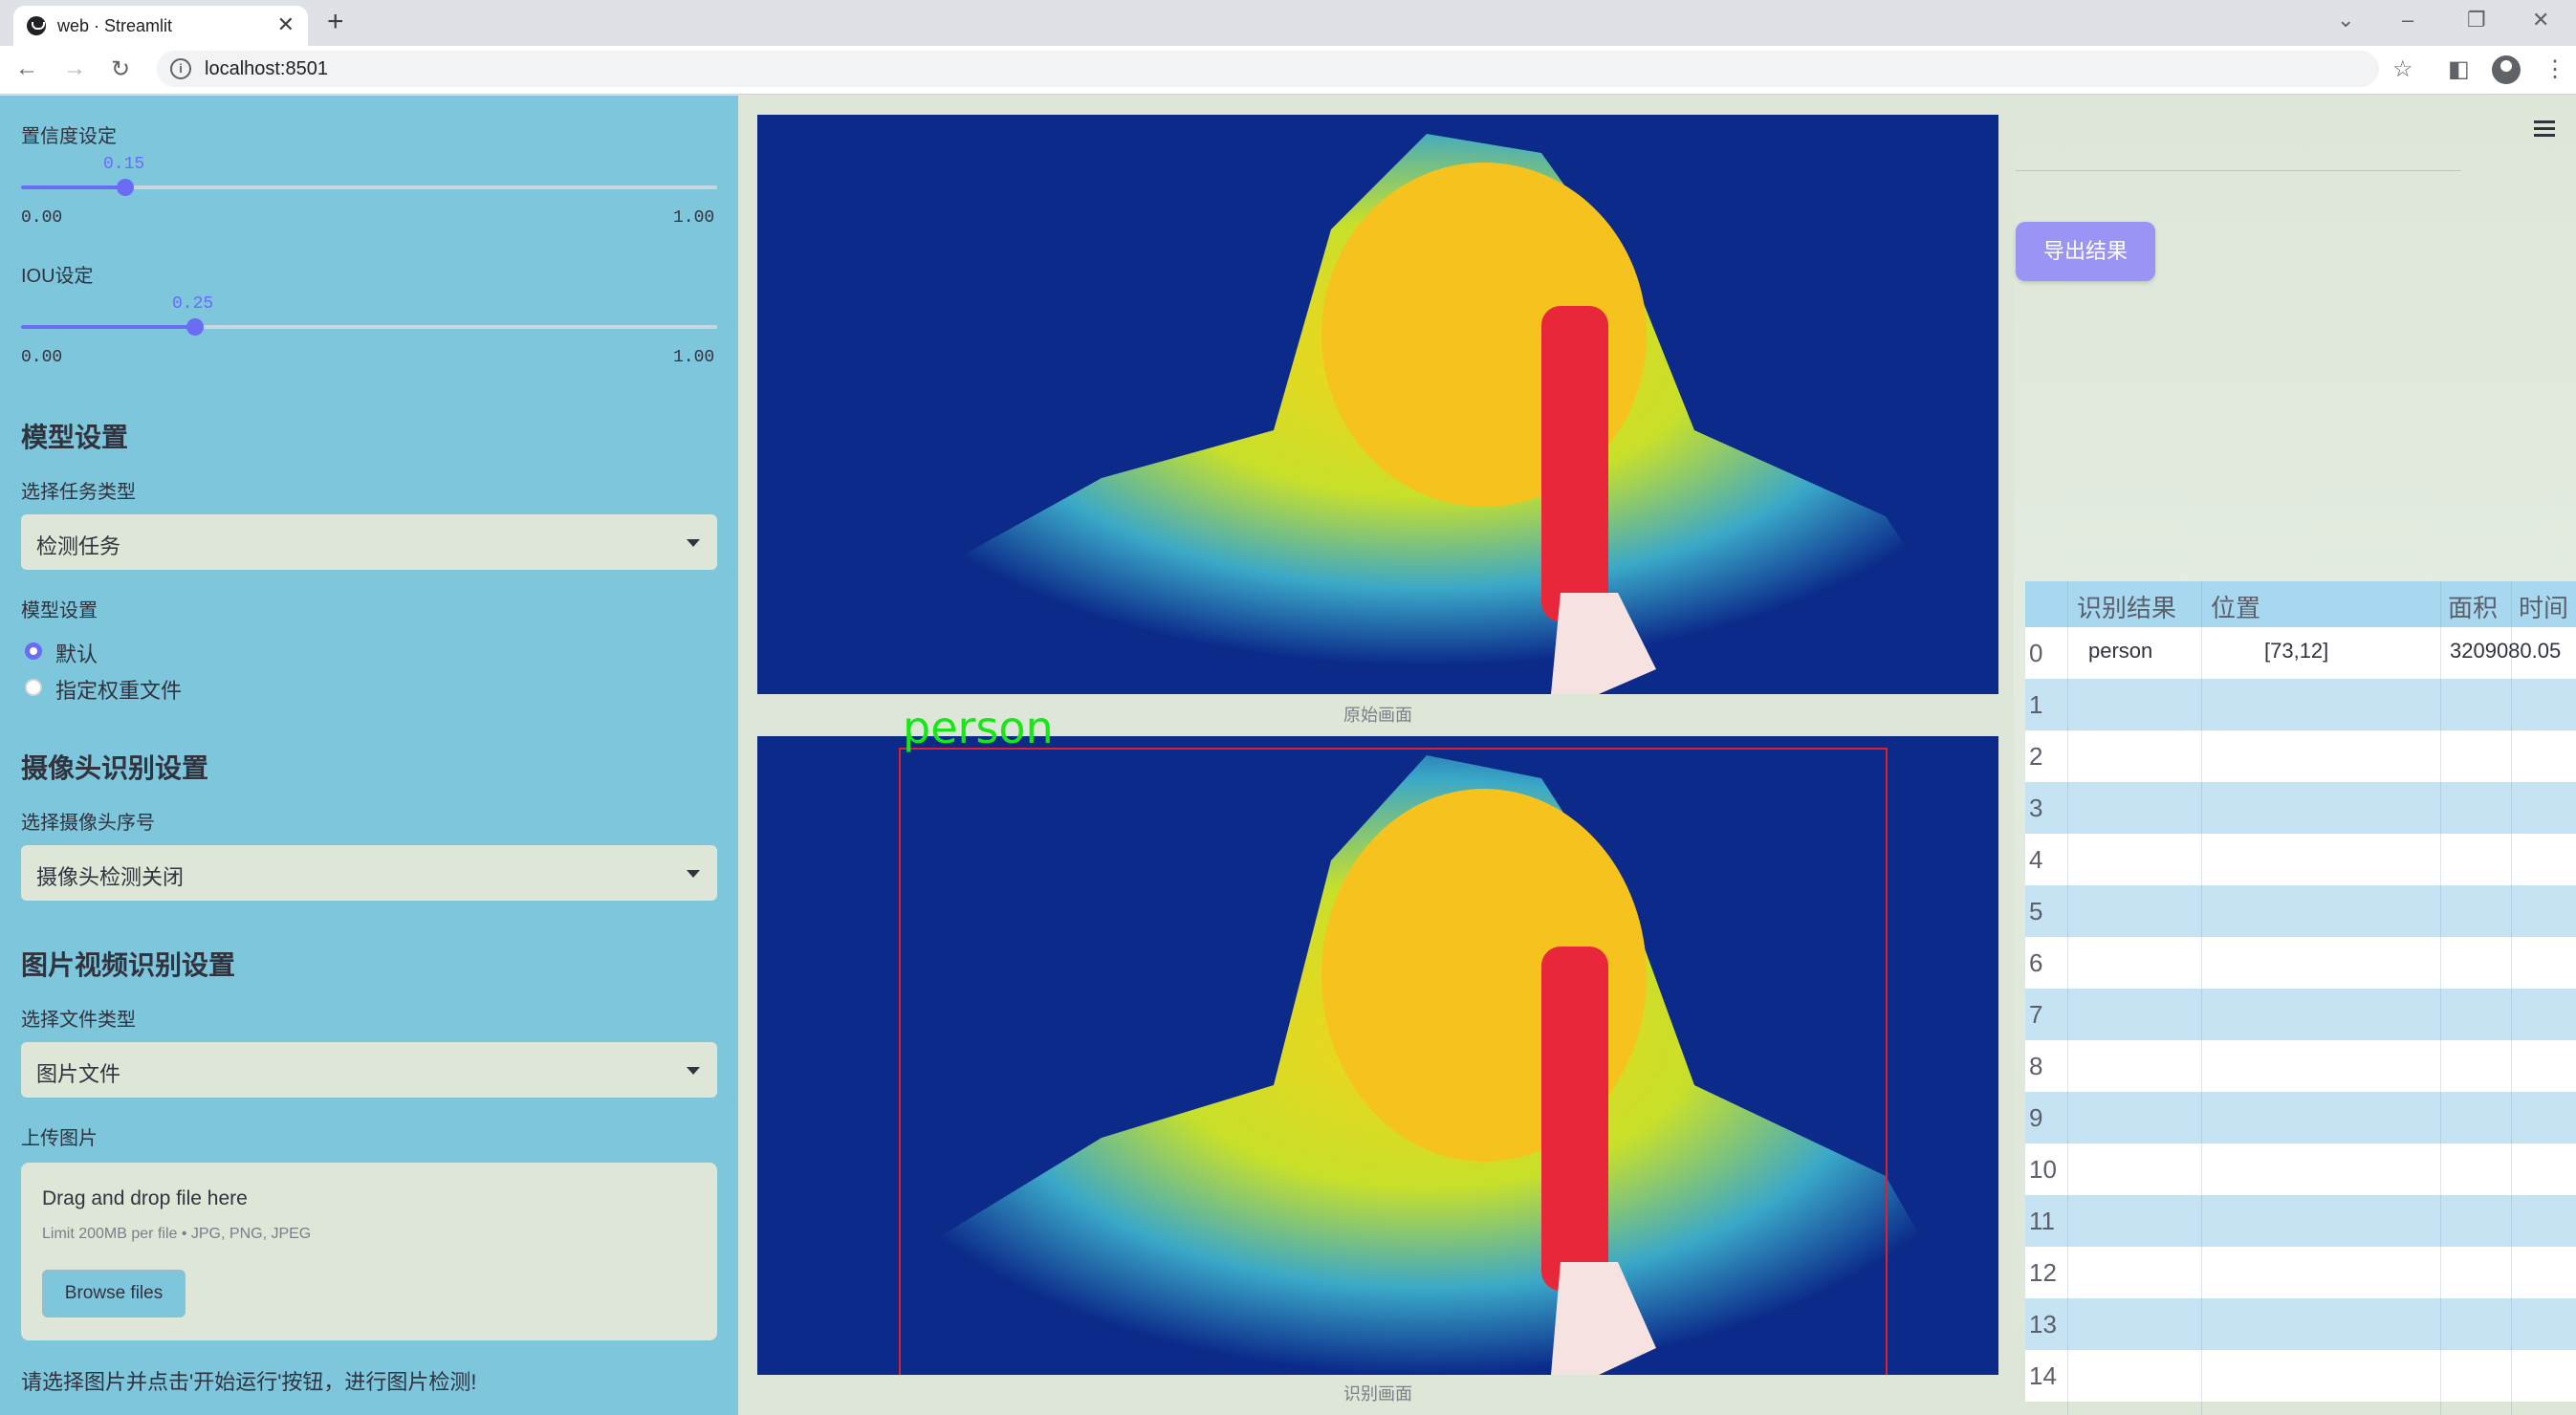  I want to click on col-result: 识别结果, so click(2126, 607).